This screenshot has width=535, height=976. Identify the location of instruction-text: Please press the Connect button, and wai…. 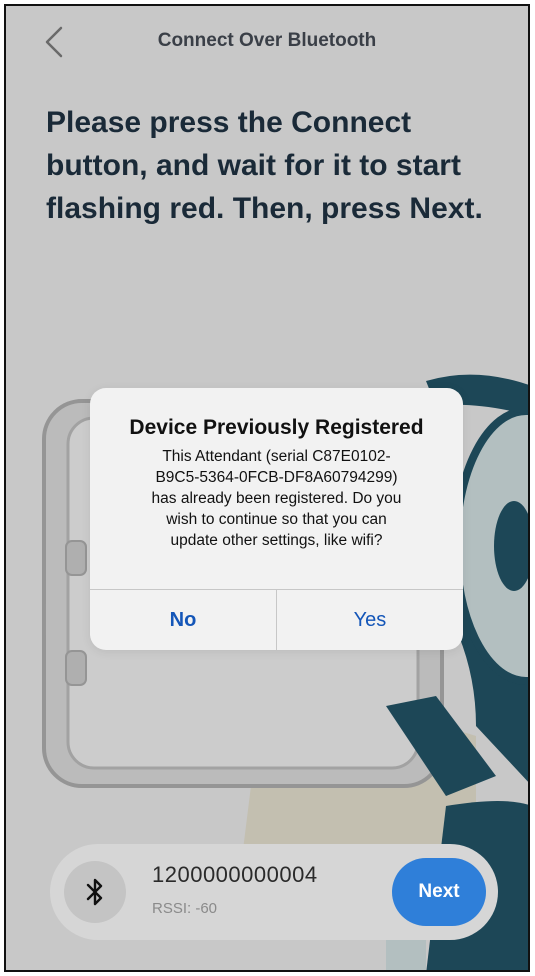
(264, 165).